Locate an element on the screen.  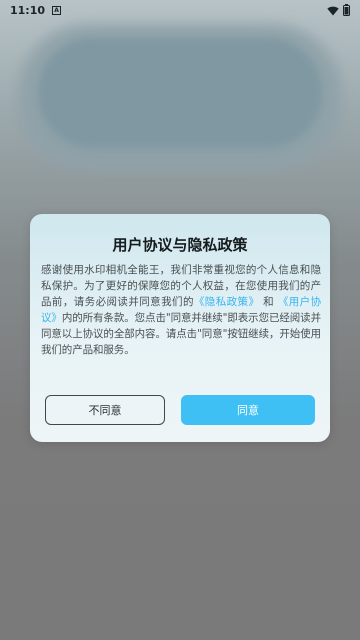
background-banner-inner is located at coordinates (180, 93).